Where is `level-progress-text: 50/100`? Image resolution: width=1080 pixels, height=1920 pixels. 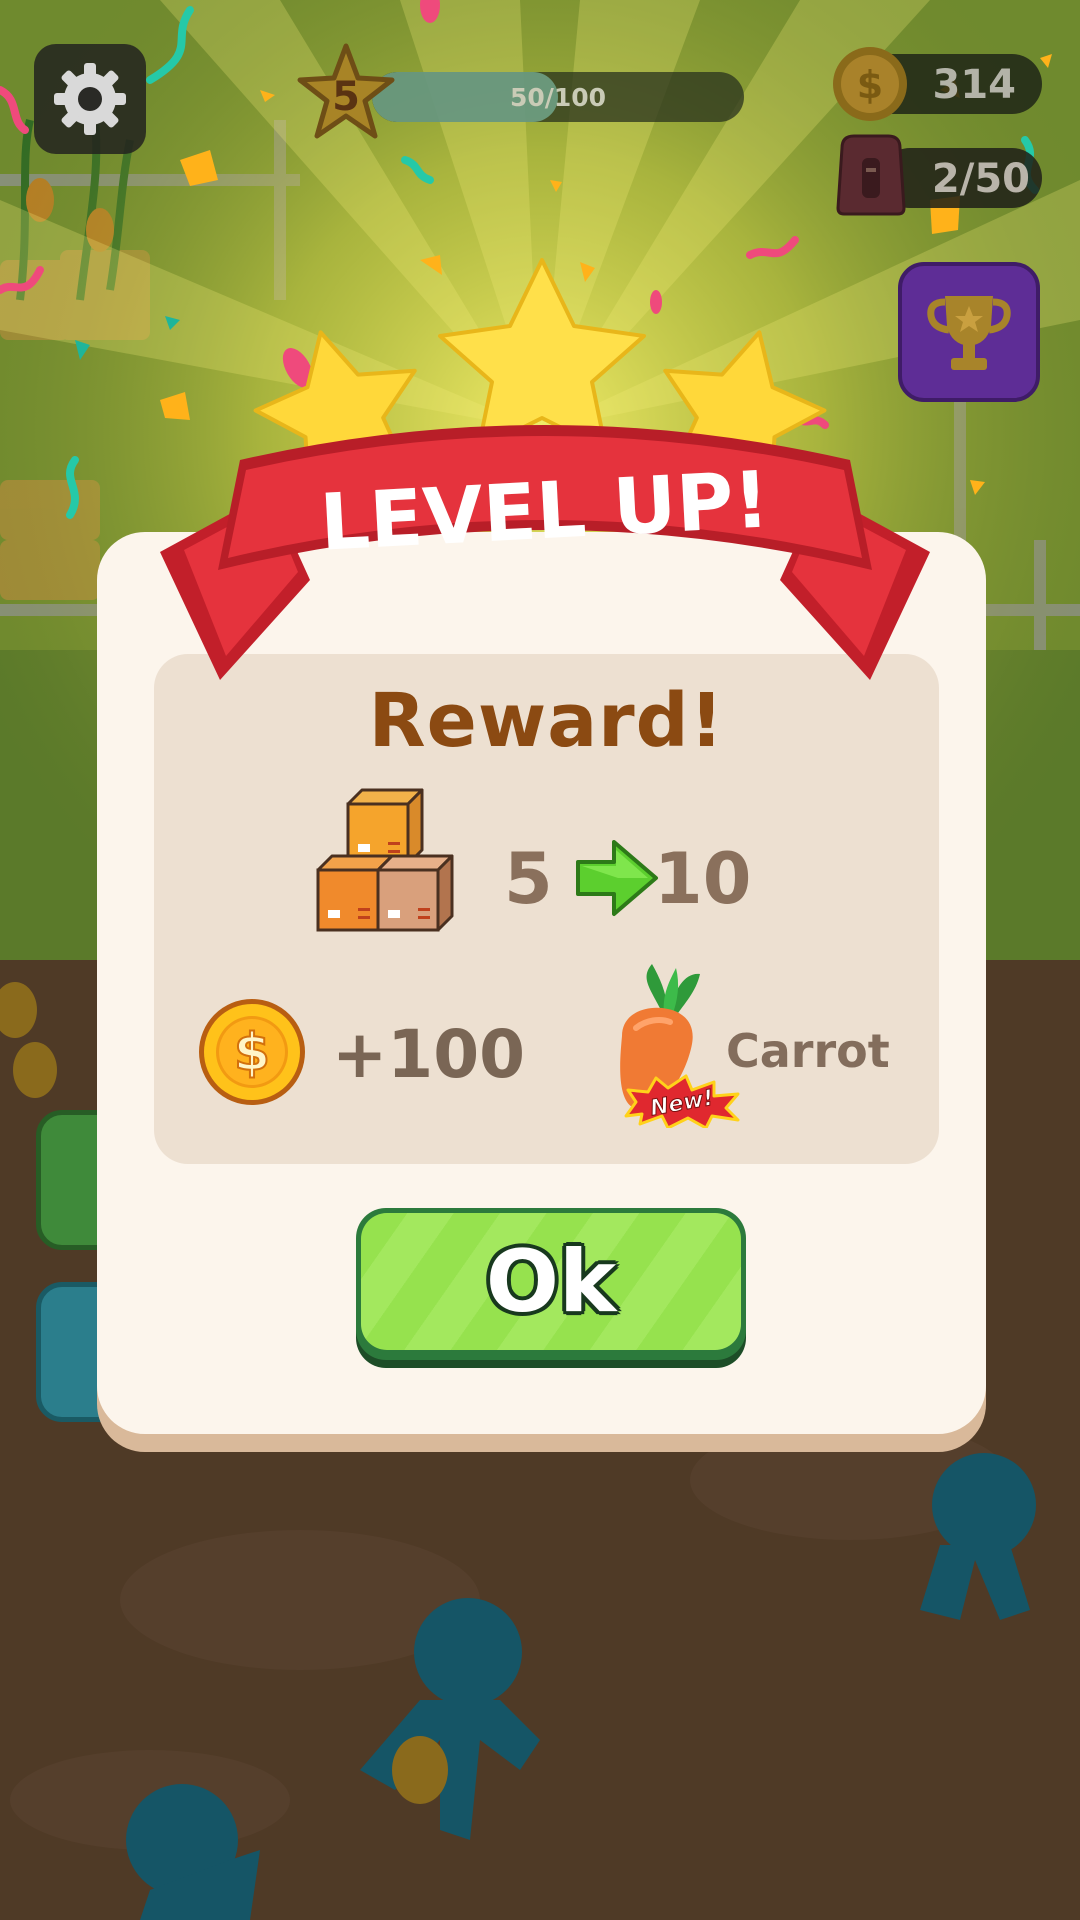 level-progress-text: 50/100 is located at coordinates (558, 97).